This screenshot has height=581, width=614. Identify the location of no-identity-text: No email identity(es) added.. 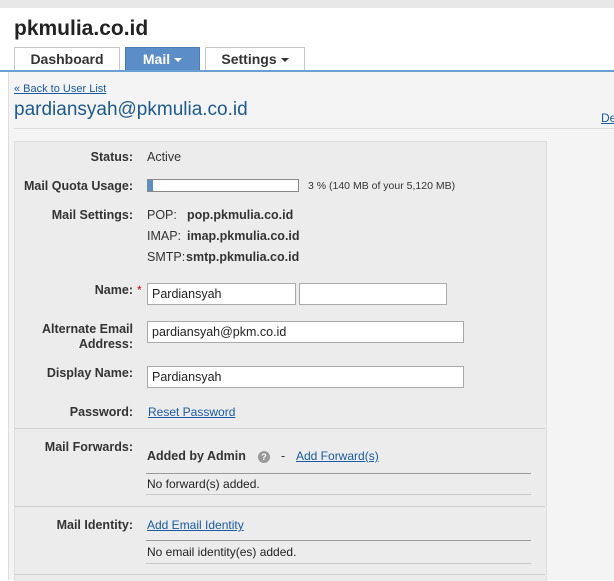
(222, 552).